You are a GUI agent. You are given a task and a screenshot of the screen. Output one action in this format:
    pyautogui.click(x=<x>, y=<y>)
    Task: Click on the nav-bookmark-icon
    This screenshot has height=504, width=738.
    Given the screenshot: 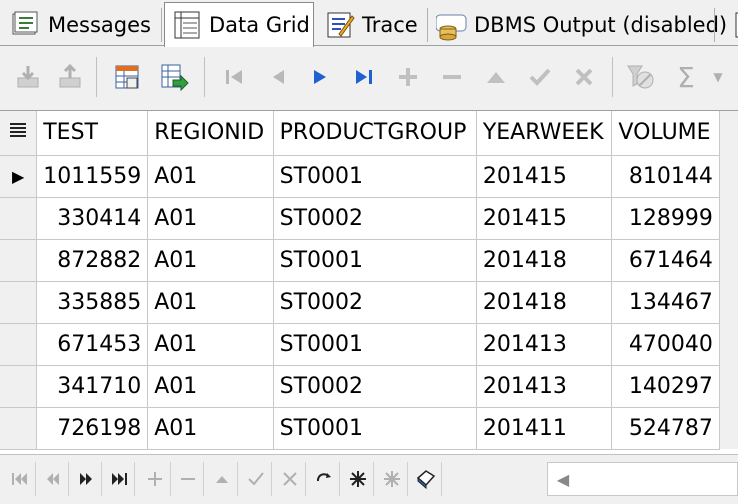 What is the action you would take?
    pyautogui.click(x=426, y=479)
    